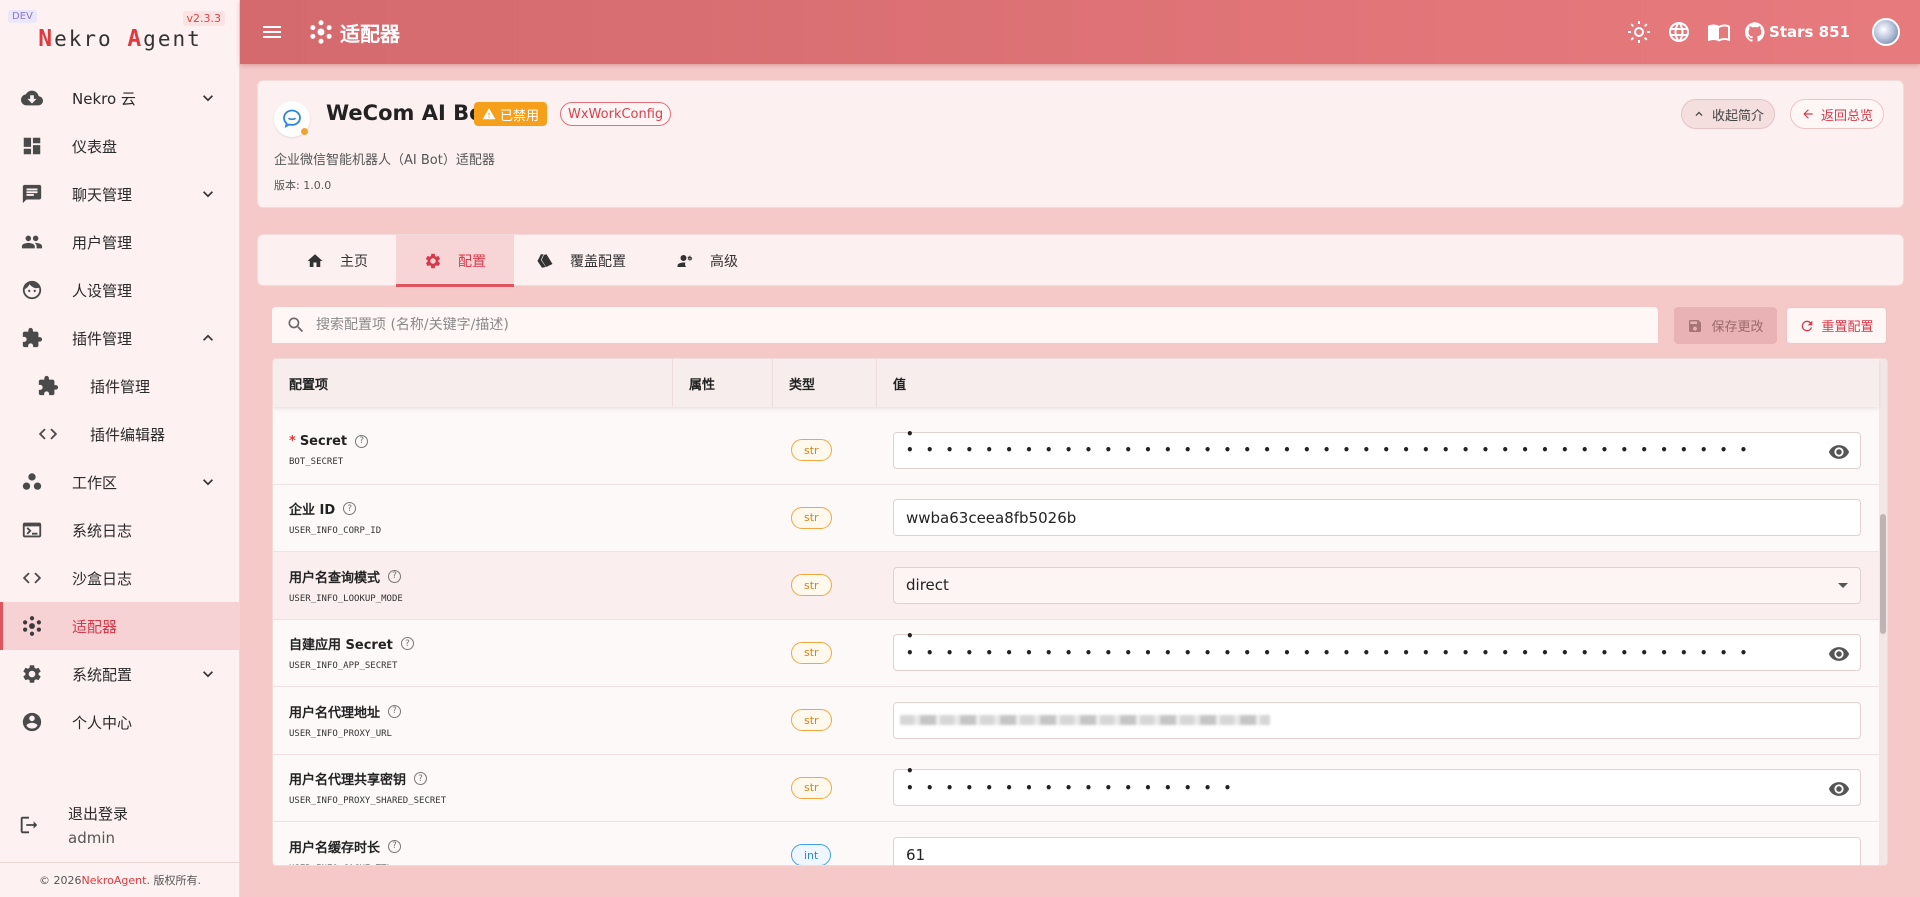 Image resolution: width=1920 pixels, height=897 pixels. Describe the element at coordinates (1639, 32) in the screenshot. I see `theme-toggle-icon` at that location.